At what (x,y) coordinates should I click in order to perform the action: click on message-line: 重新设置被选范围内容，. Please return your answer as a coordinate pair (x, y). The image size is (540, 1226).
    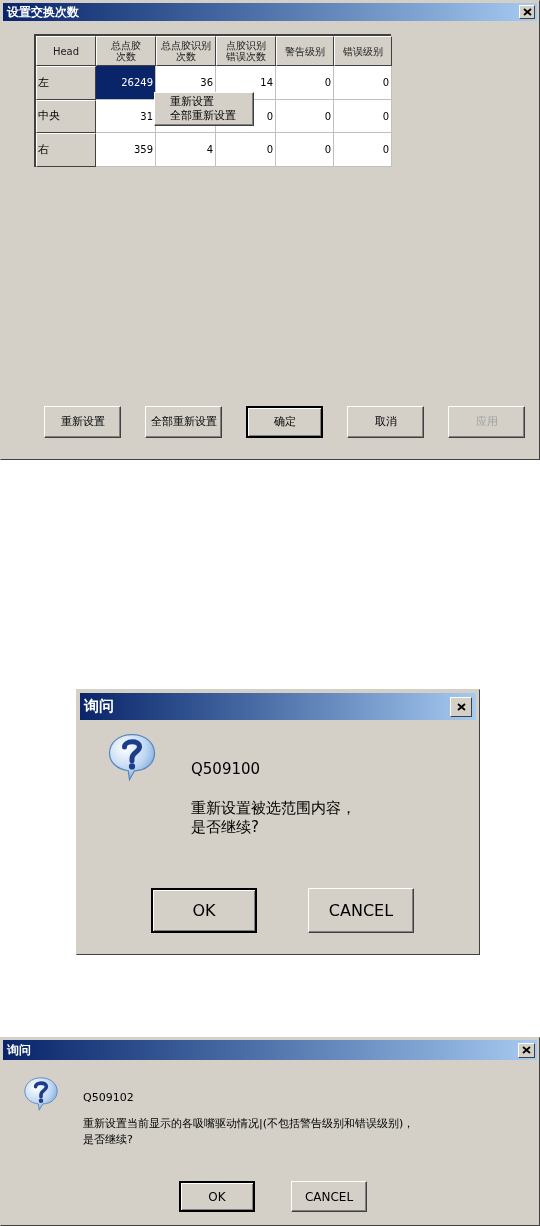
    Looking at the image, I should click on (273, 808).